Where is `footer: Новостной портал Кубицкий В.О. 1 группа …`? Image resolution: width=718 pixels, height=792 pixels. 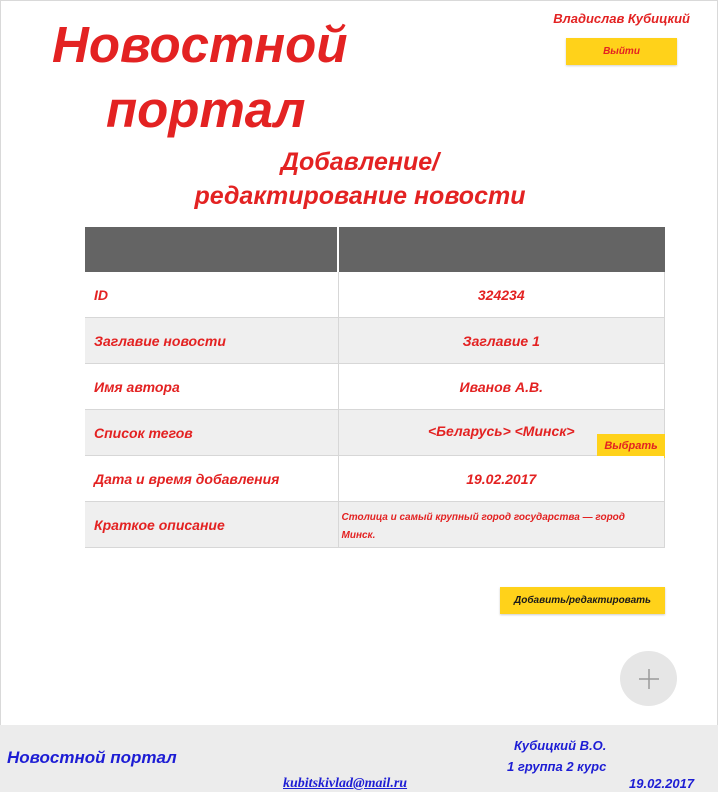
footer: Новостной портал Кубицкий В.О. 1 группа … is located at coordinates (359, 758).